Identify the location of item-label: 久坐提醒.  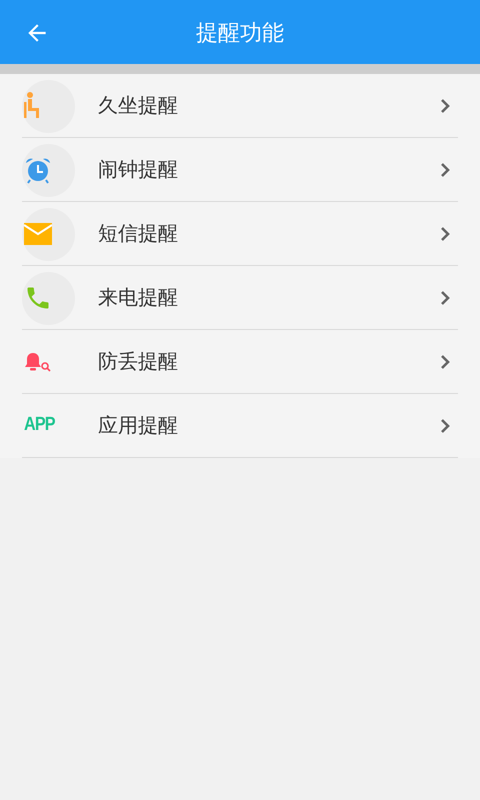
(138, 106).